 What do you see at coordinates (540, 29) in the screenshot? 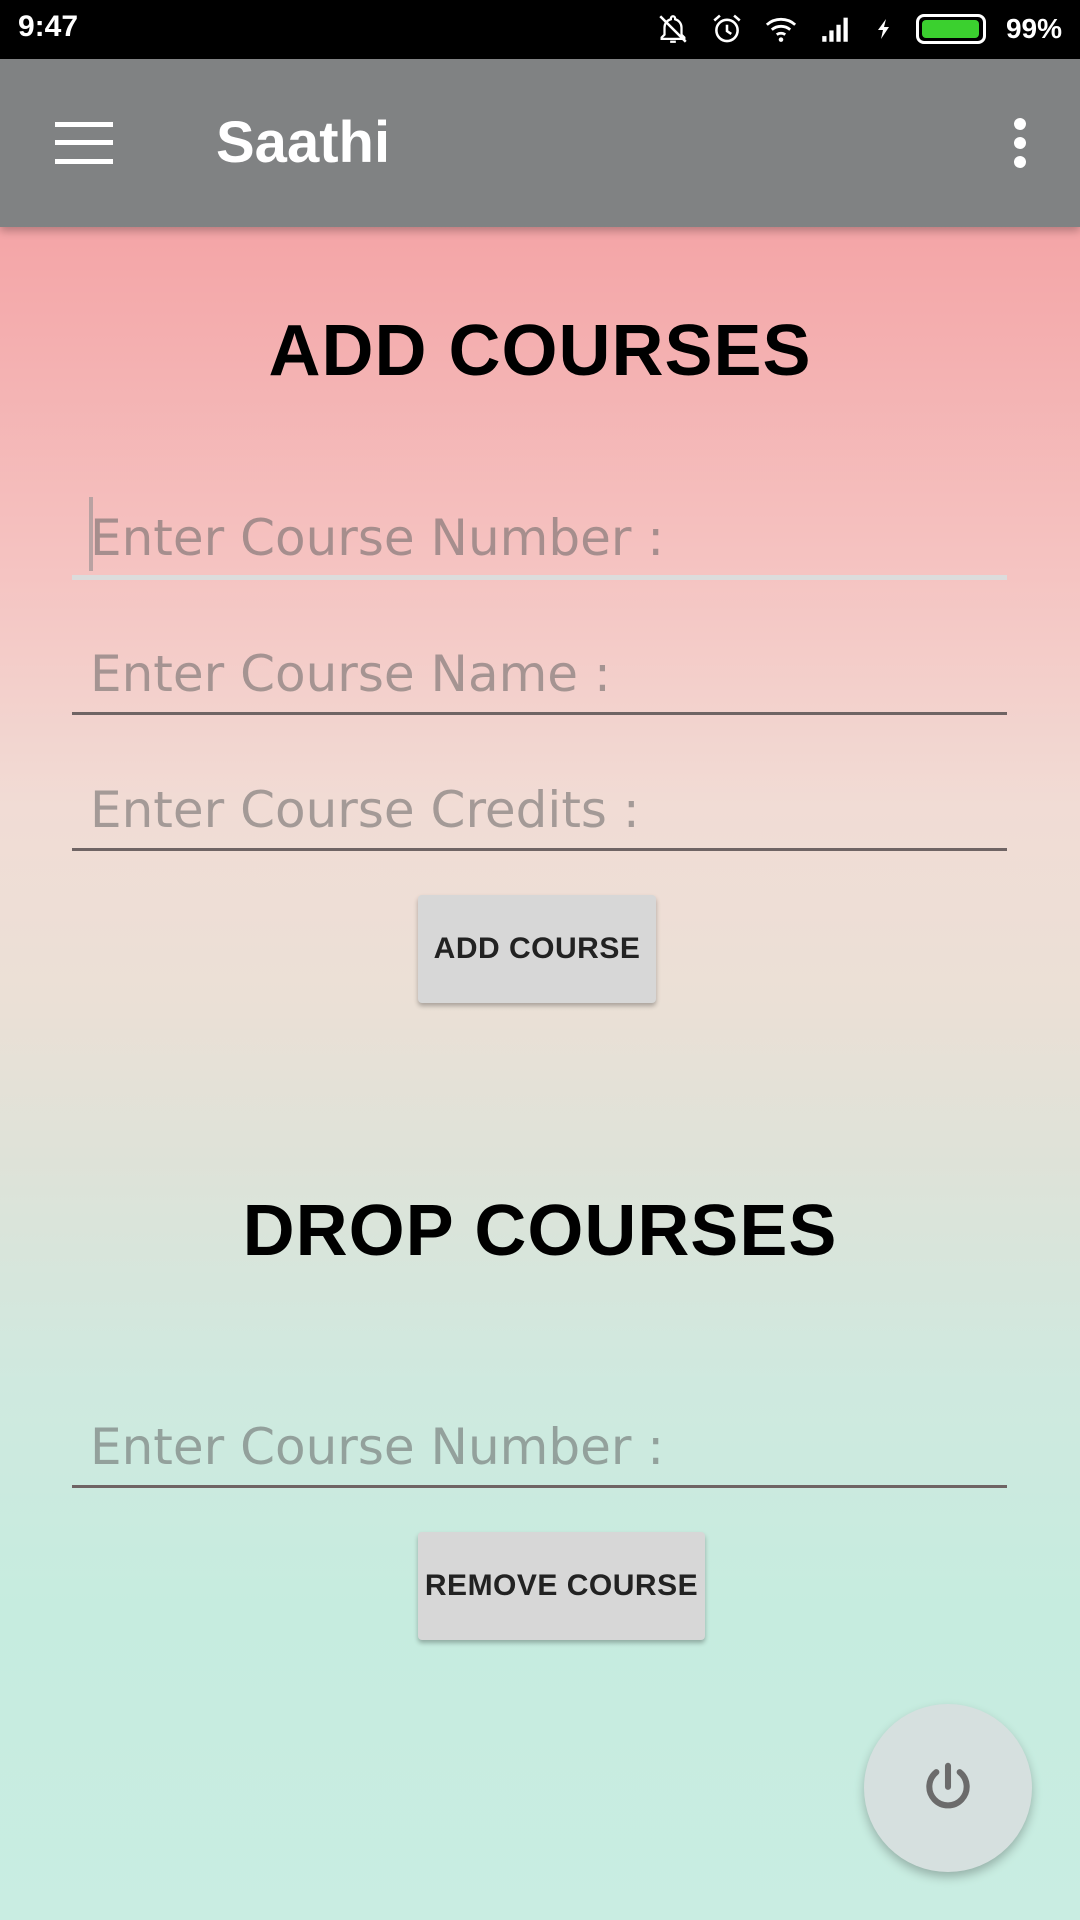
I see `status-bar: 9:47 99%` at bounding box center [540, 29].